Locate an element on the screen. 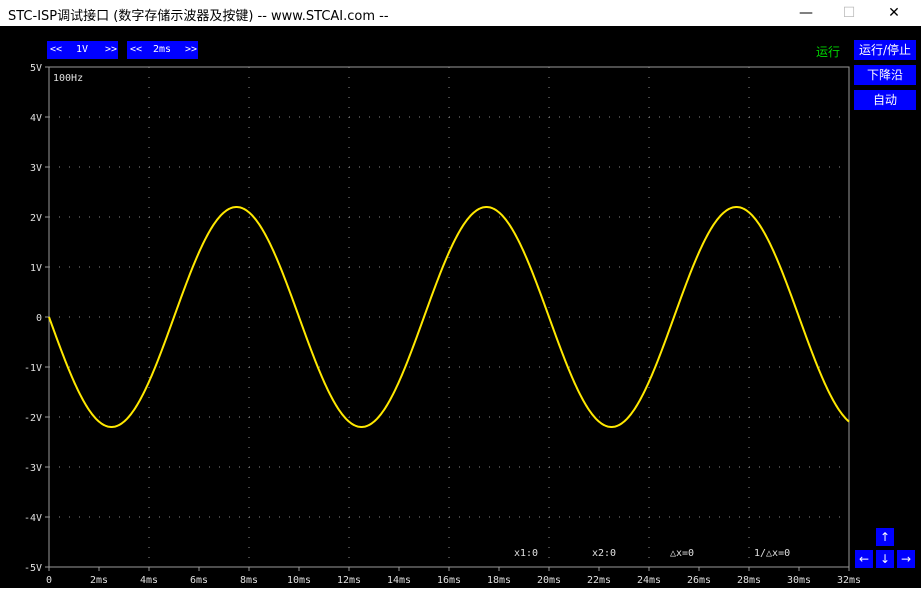  y-tick-label: -5V is located at coordinates (33, 568).